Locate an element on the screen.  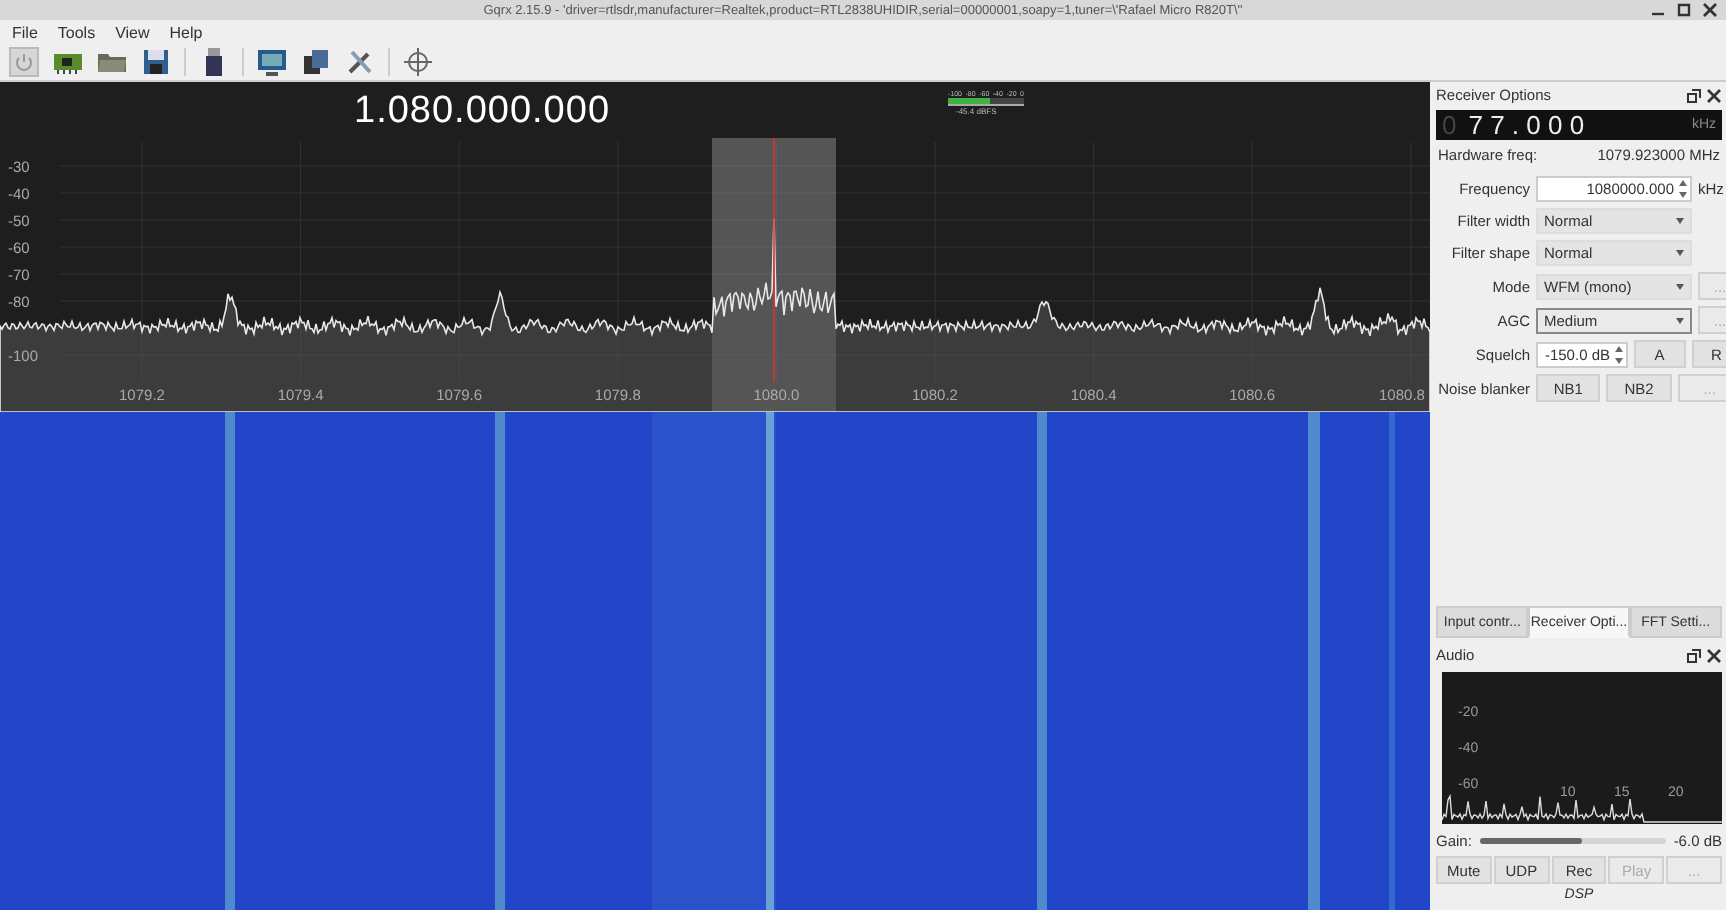
windows-icon is located at coordinates (316, 62).